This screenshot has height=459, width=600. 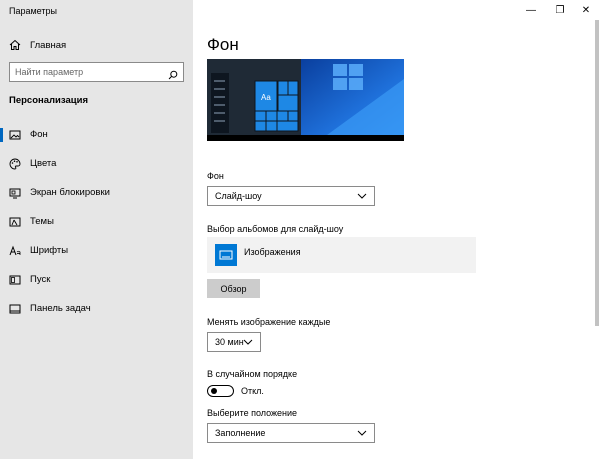 What do you see at coordinates (291, 433) in the screenshot?
I see `fit-dropdown: Заполнение` at bounding box center [291, 433].